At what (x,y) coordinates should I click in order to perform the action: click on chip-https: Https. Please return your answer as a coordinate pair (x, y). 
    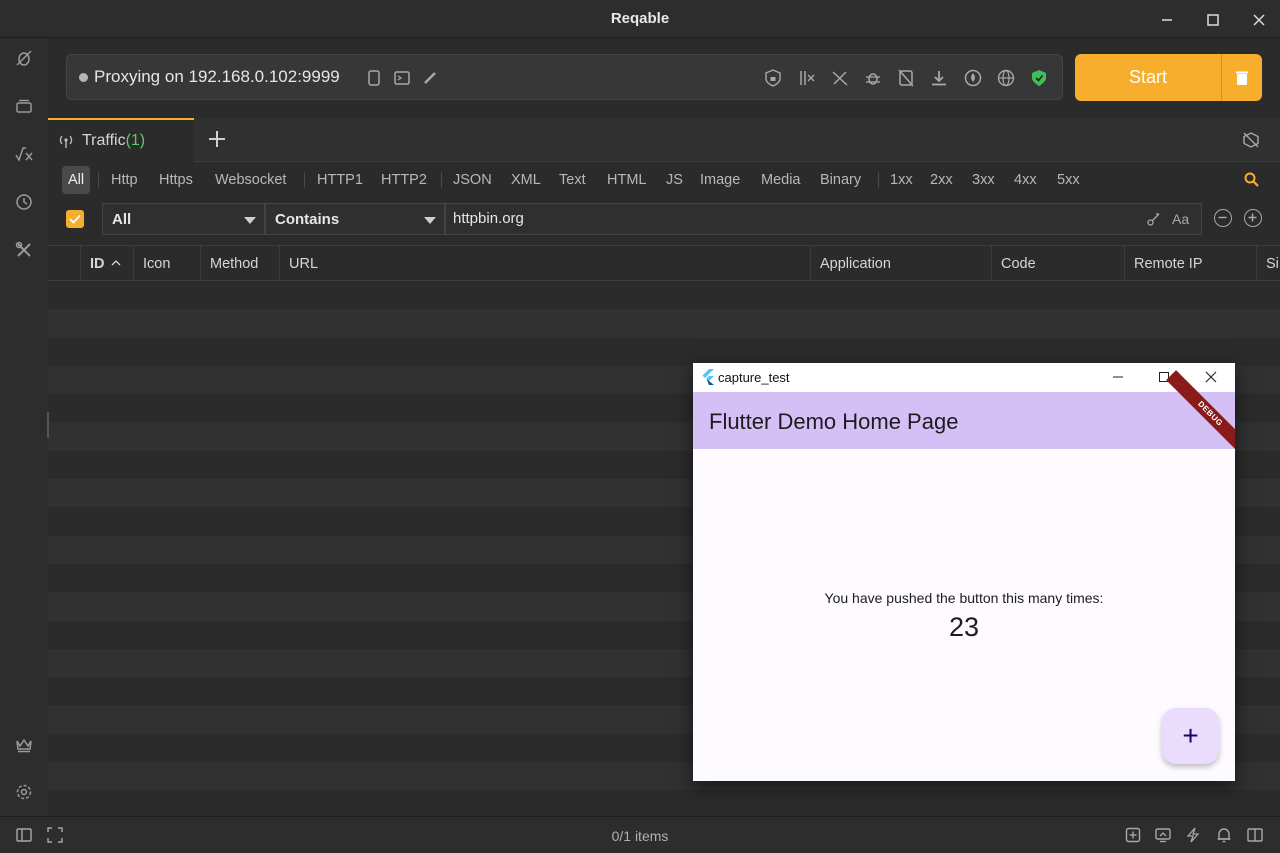
    Looking at the image, I should click on (176, 180).